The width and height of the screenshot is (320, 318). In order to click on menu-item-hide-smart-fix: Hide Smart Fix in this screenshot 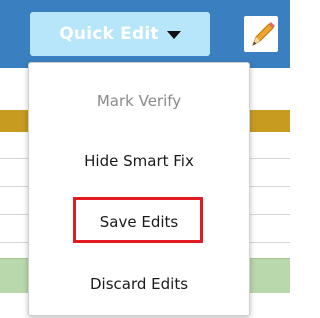, I will do `click(139, 161)`.